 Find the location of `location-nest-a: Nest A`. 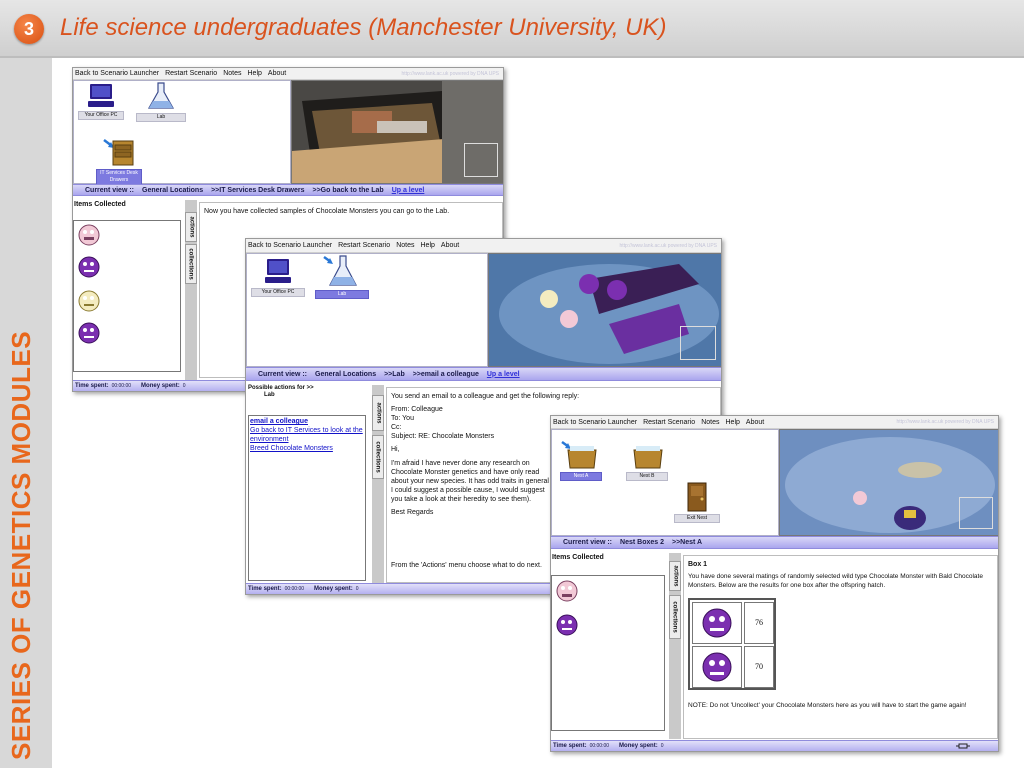

location-nest-a: Nest A is located at coordinates (581, 460).